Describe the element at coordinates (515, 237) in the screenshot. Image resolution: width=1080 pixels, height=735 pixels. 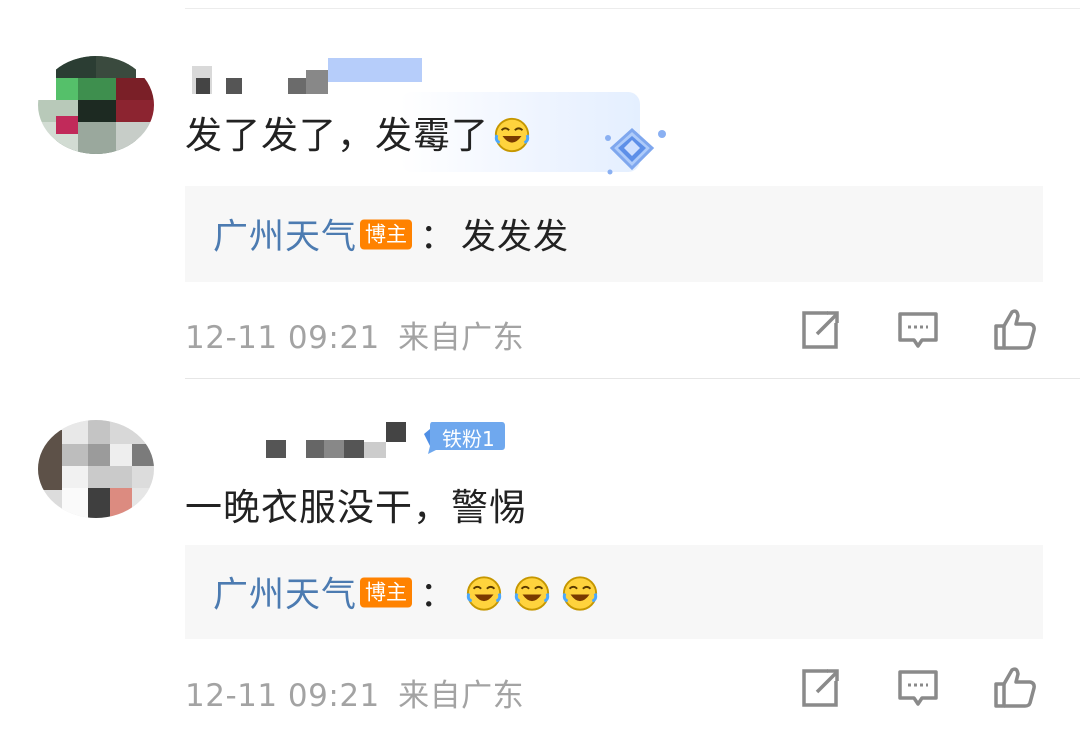
I see `reply-text: 发发发` at that location.